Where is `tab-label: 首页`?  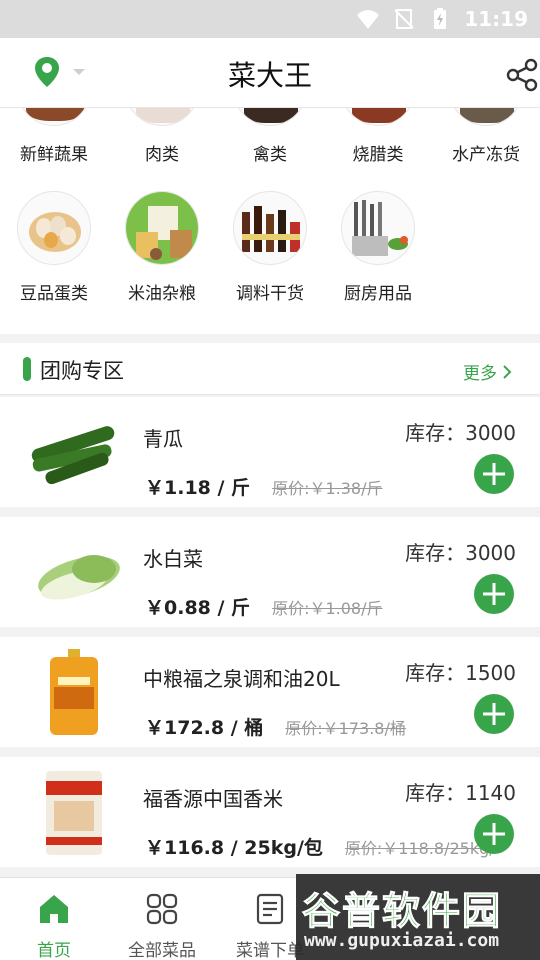 tab-label: 首页 is located at coordinates (54, 950).